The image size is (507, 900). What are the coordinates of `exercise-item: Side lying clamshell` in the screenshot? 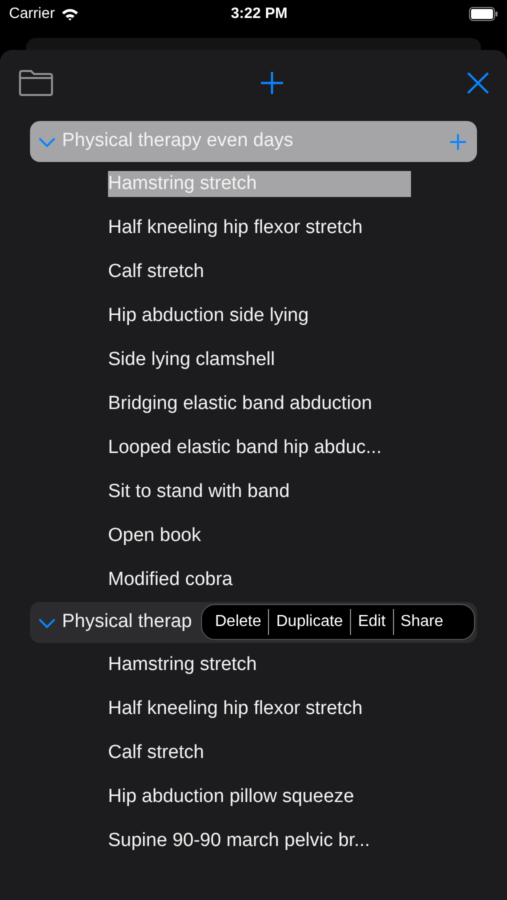 It's located at (259, 360).